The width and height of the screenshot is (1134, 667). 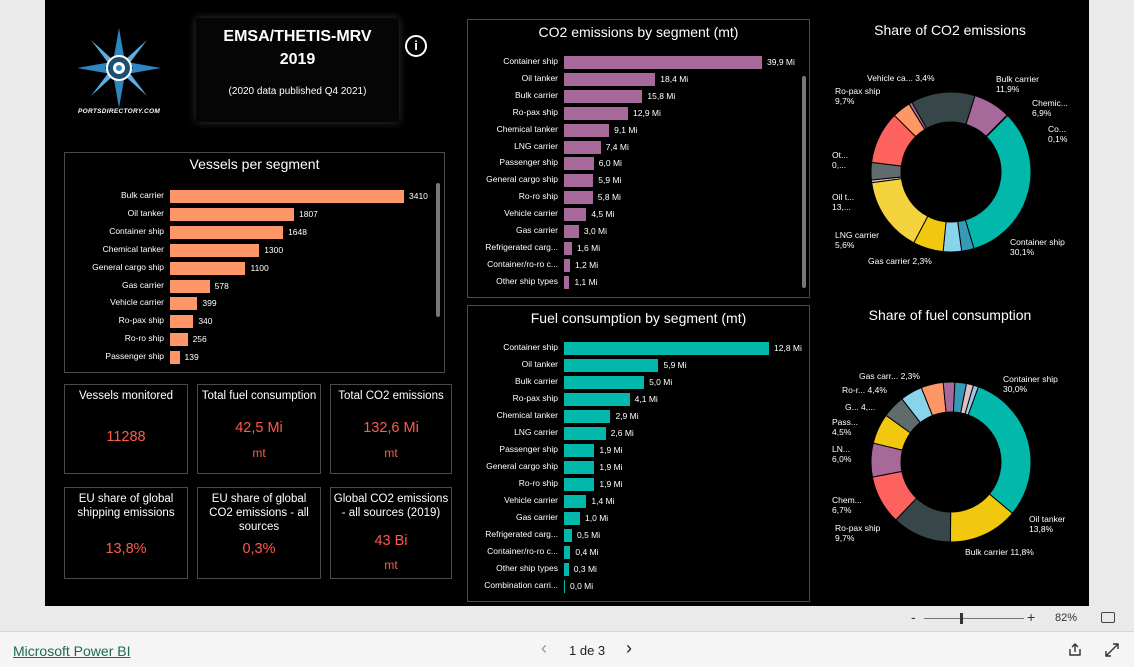 I want to click on share-icon, so click(x=1075, y=652).